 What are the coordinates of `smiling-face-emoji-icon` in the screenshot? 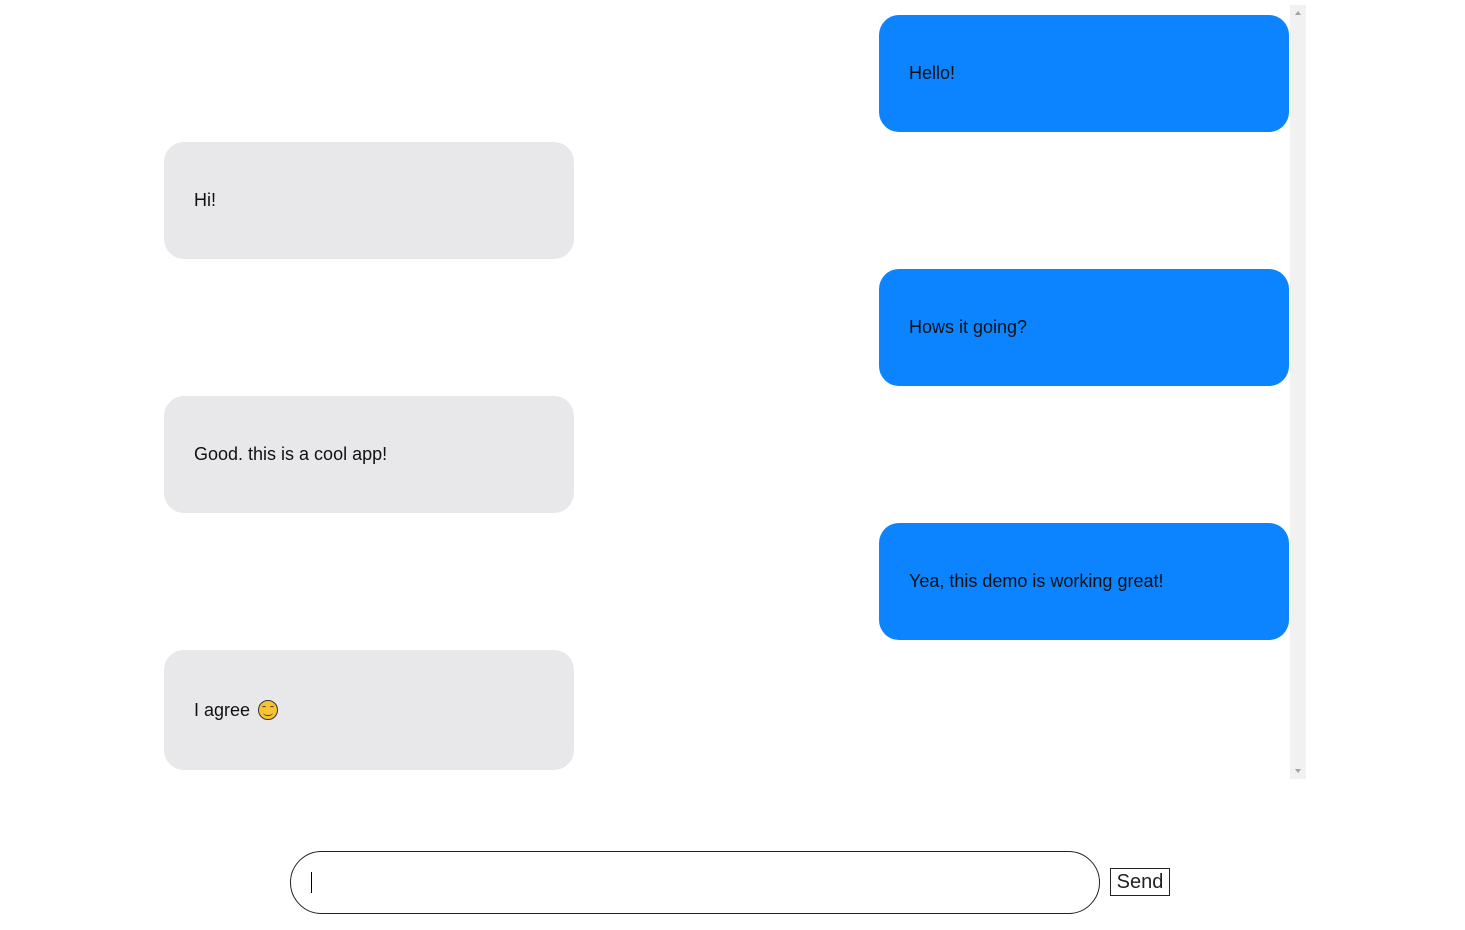 It's located at (268, 710).